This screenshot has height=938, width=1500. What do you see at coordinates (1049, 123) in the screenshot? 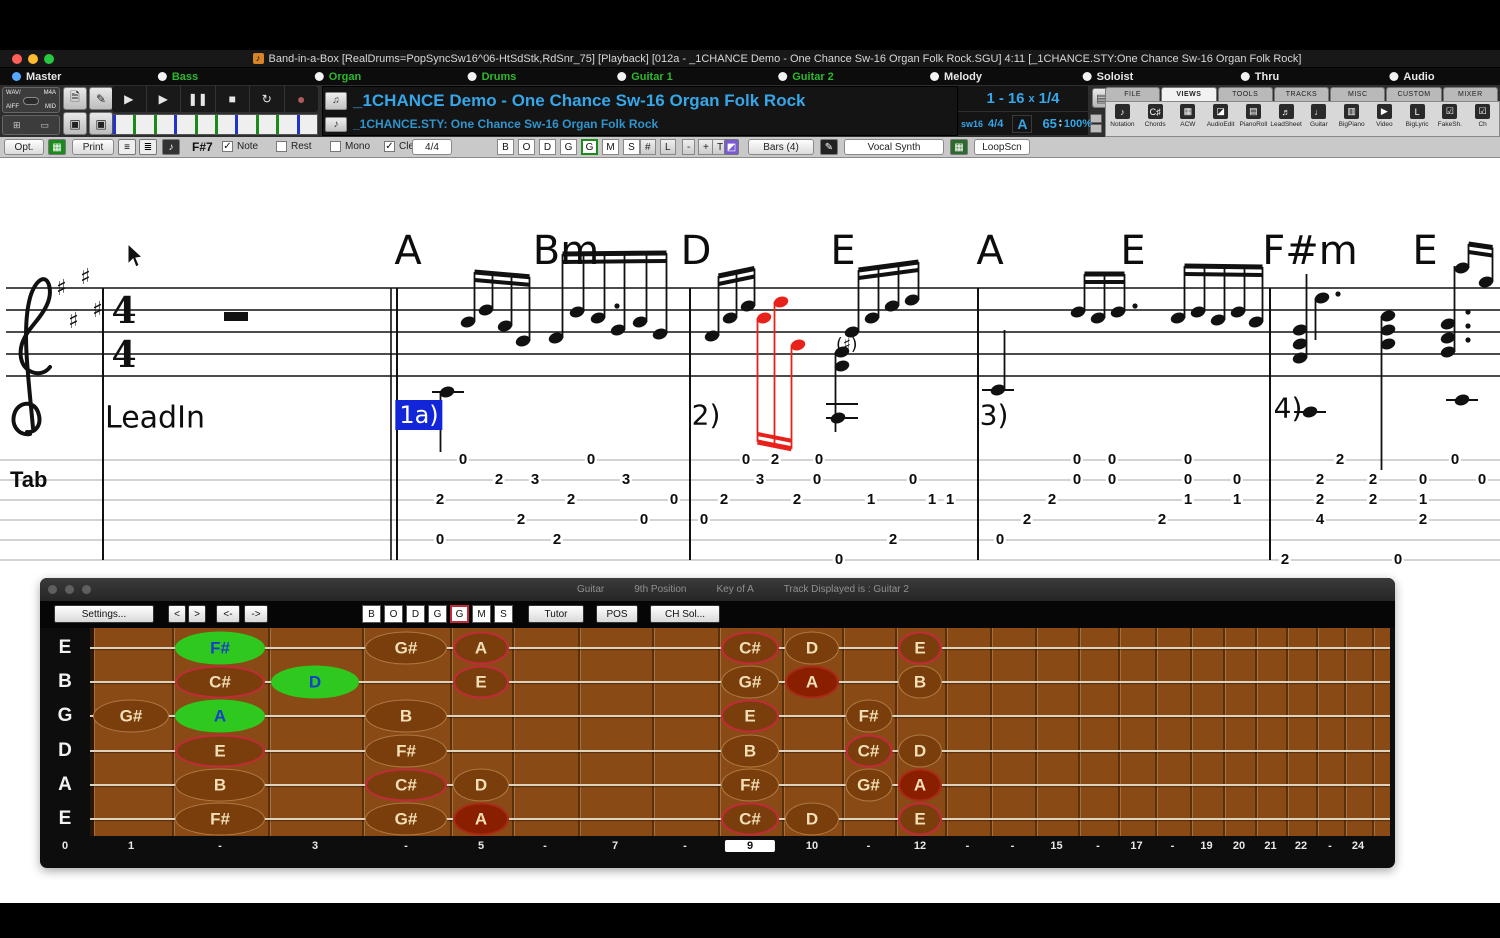
I see `tempo-value: 65` at bounding box center [1049, 123].